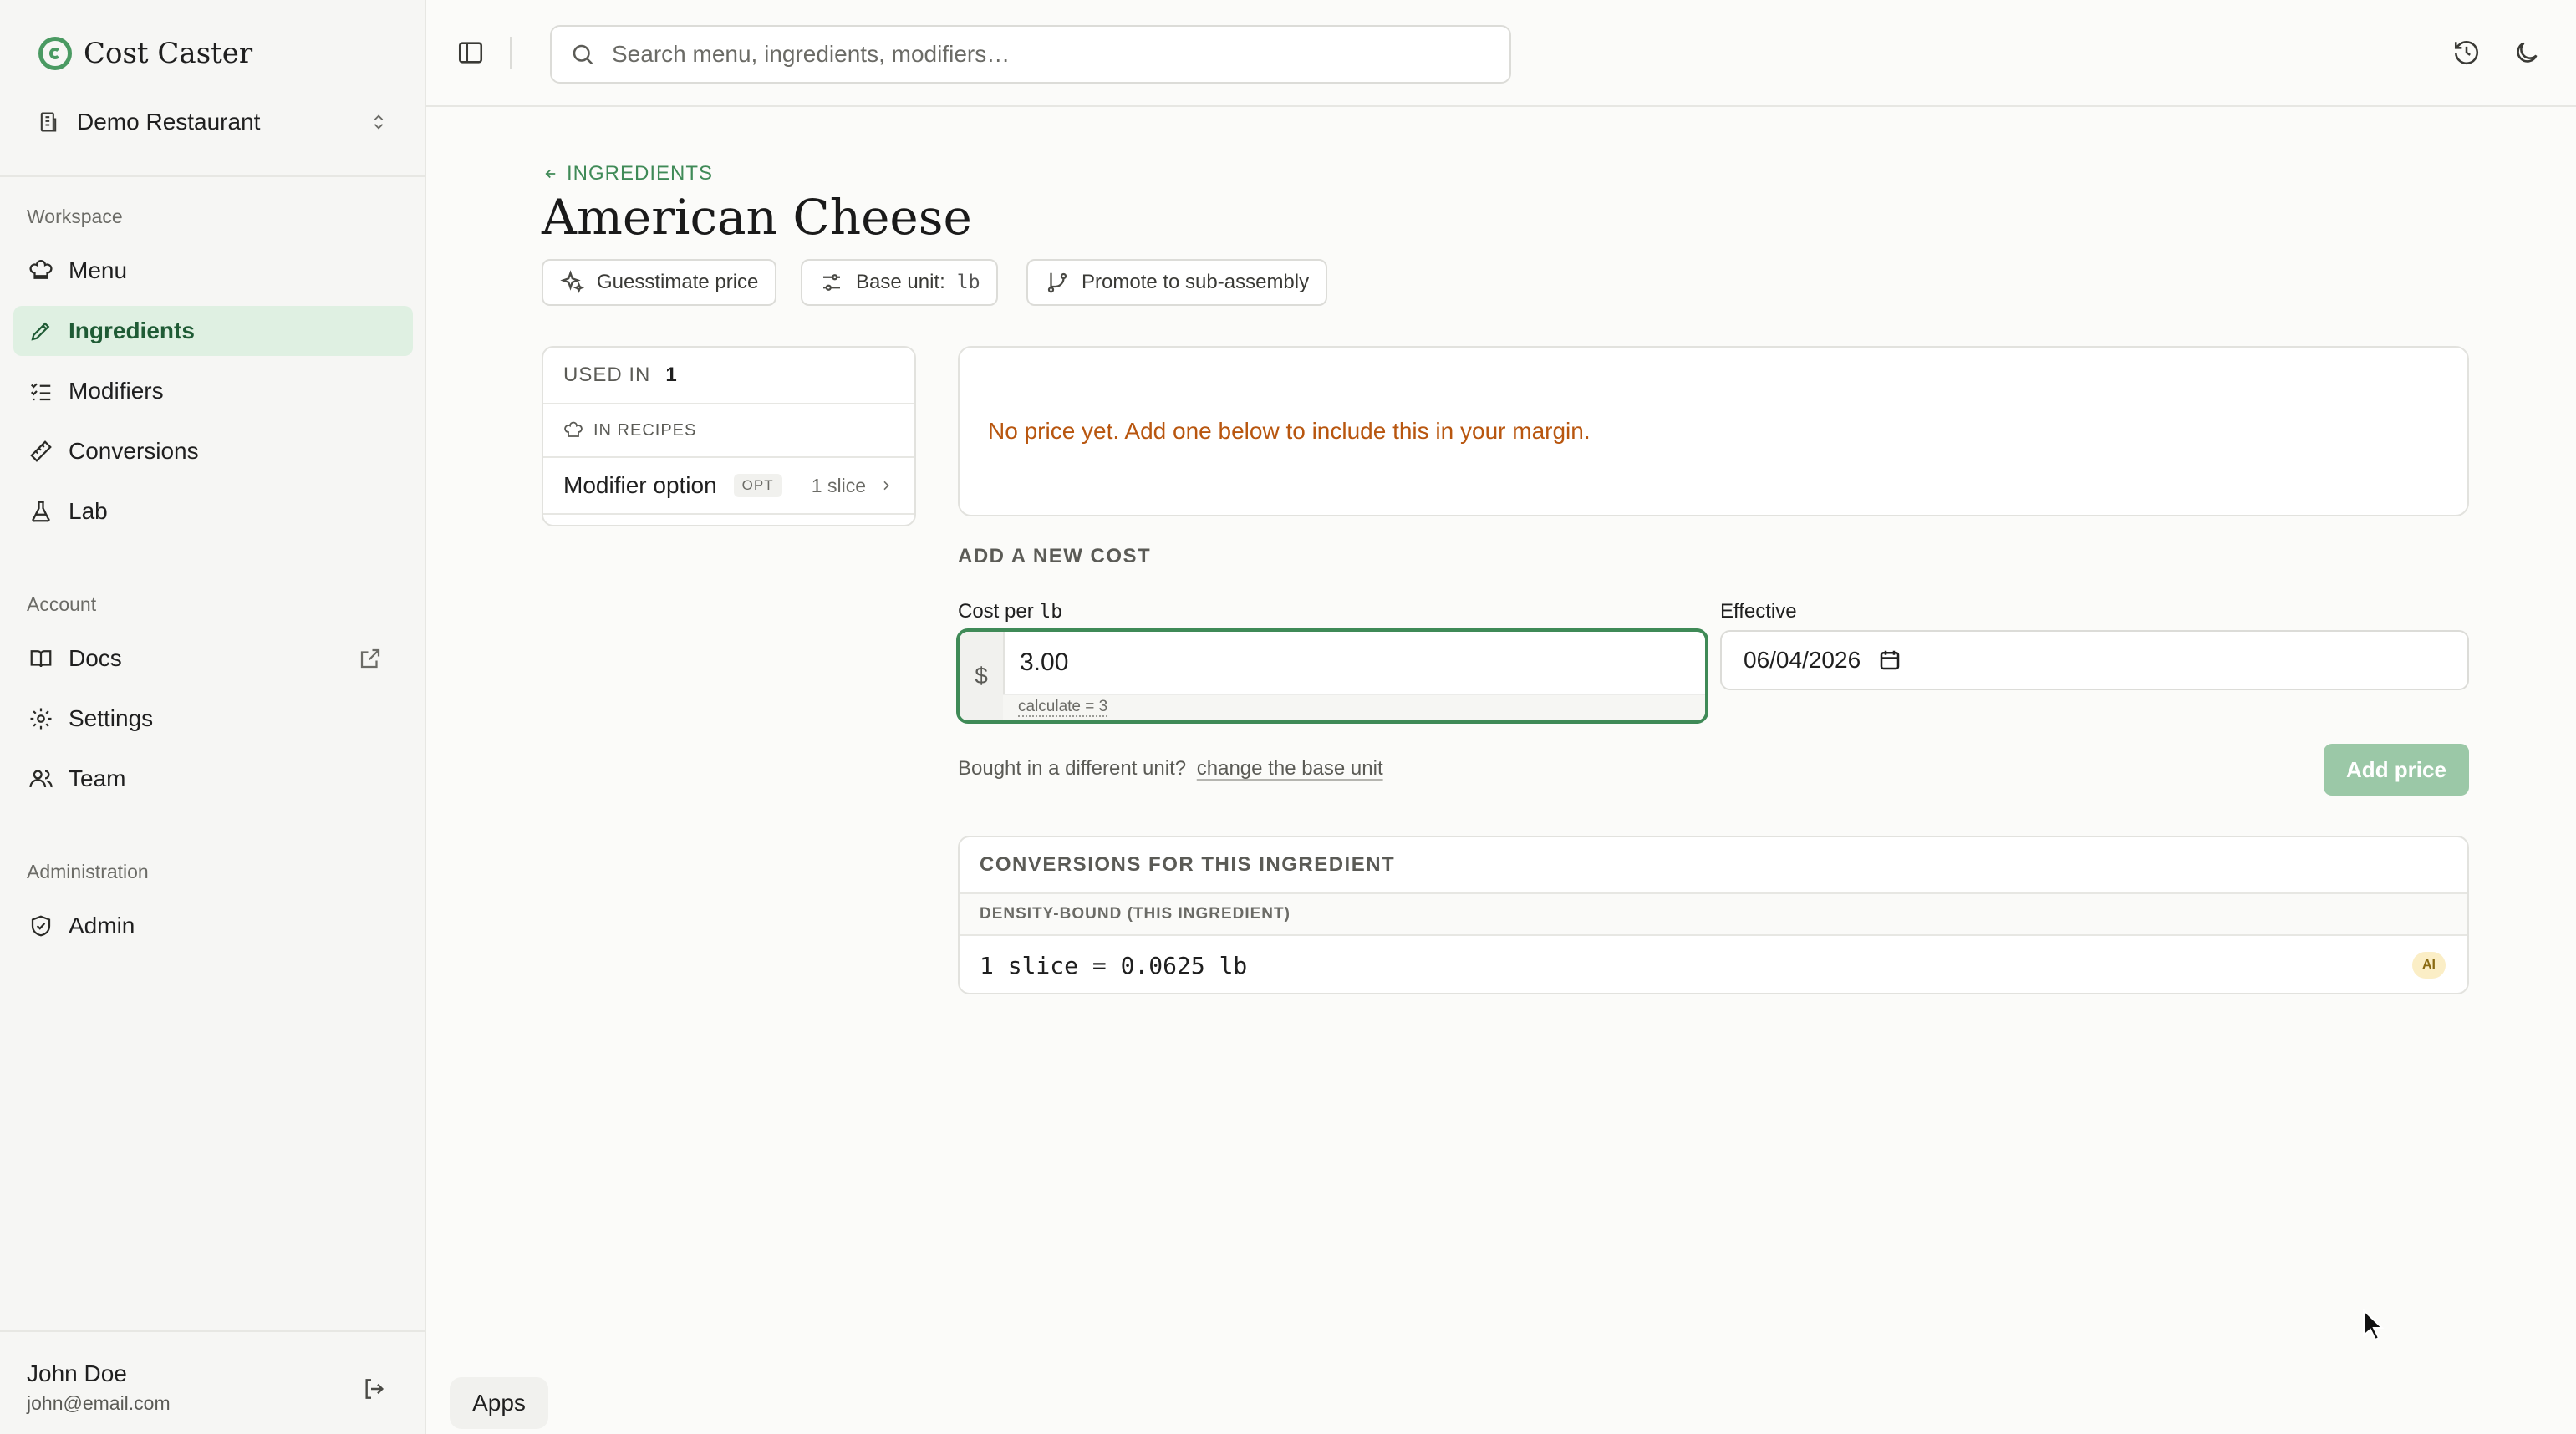 This screenshot has width=2576, height=1434. I want to click on currency-prefix: $, so click(982, 676).